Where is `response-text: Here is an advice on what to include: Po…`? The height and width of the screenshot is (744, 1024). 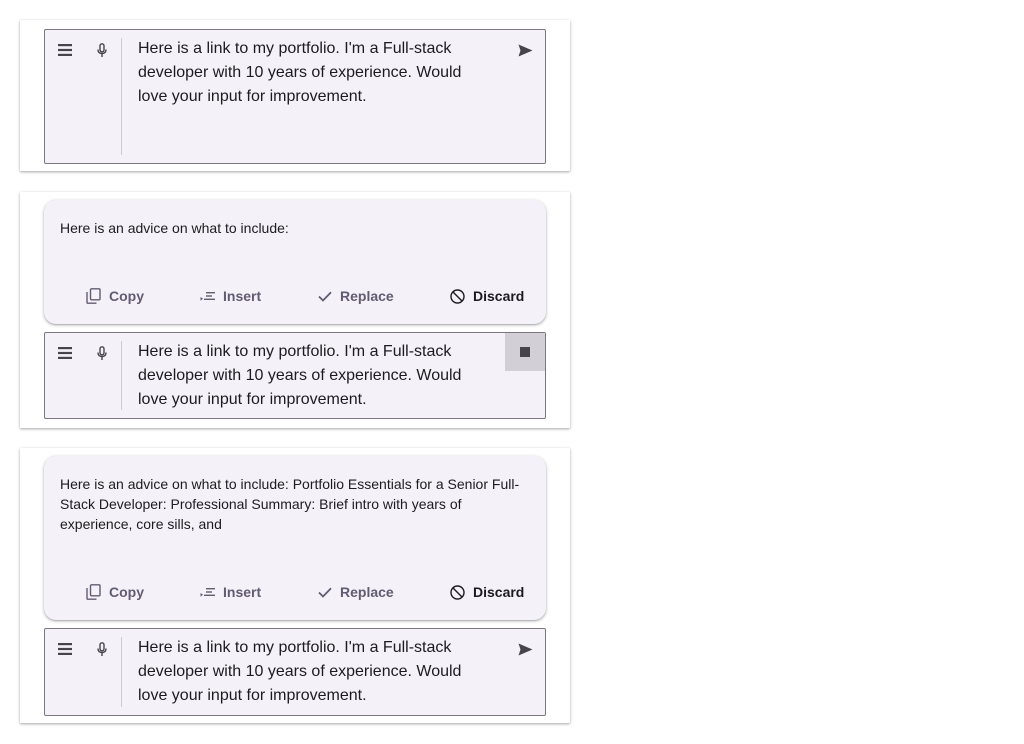
response-text: Here is an advice on what to include: Po… is located at coordinates (290, 504).